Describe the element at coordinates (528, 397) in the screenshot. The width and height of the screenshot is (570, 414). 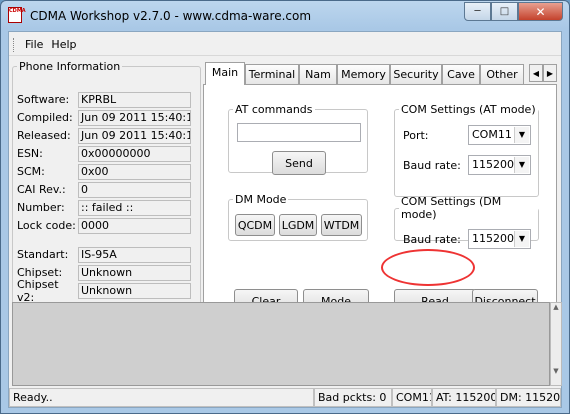
I see `status-dm-baud: DM: 115200` at that location.